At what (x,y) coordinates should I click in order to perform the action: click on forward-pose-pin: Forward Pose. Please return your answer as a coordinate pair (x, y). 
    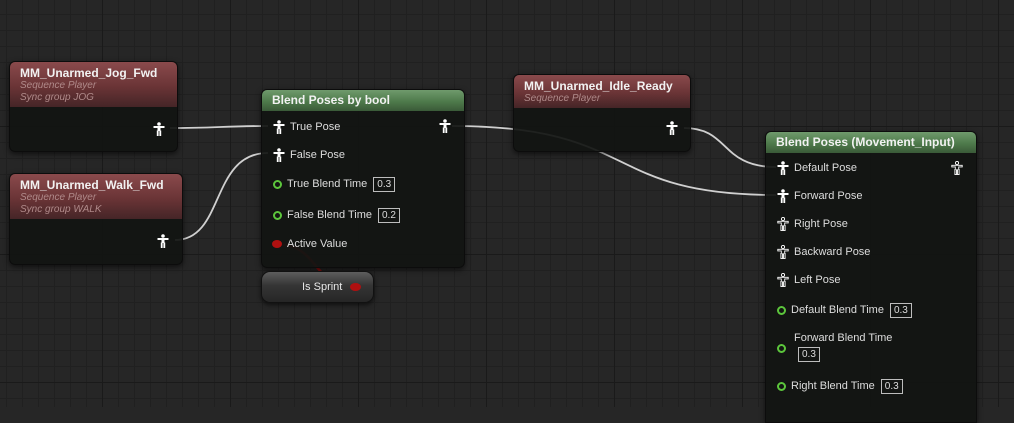
    Looking at the image, I should click on (819, 196).